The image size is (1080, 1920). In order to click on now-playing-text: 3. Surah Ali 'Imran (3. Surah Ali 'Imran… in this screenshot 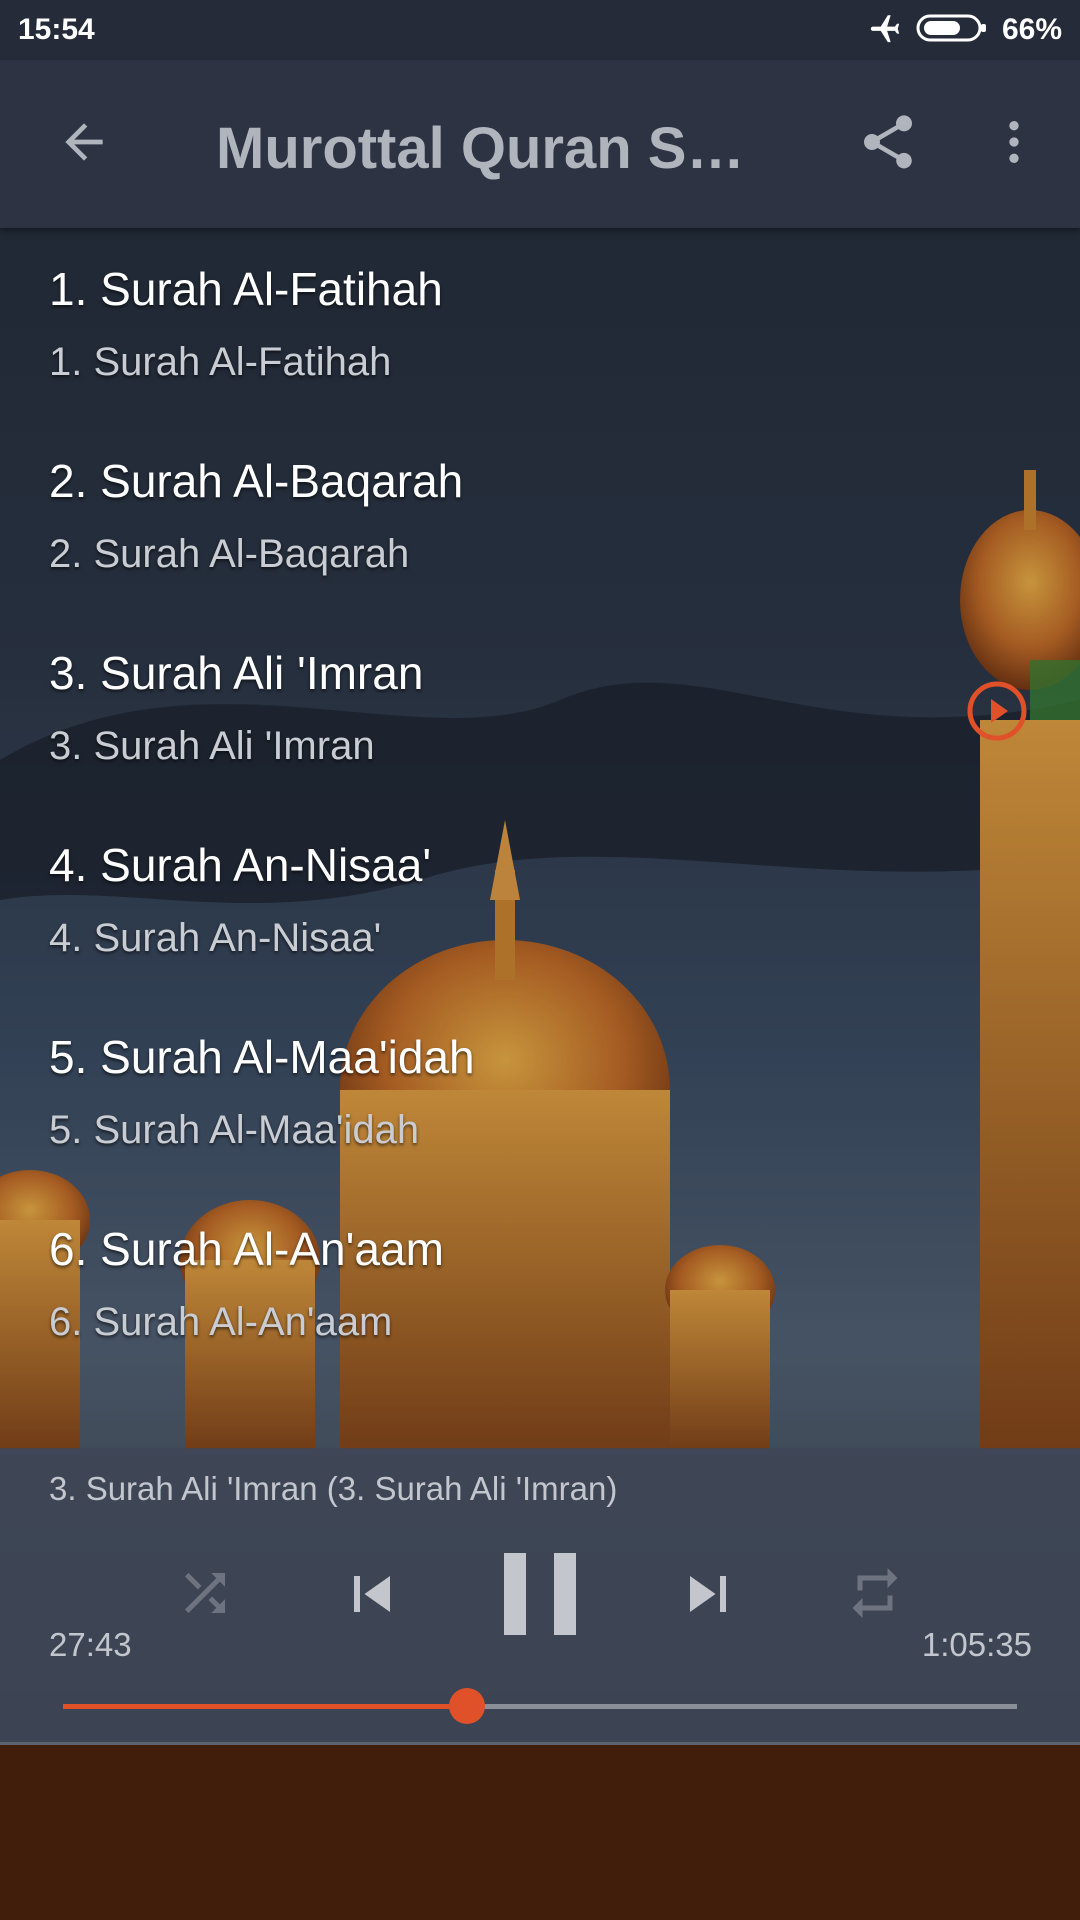, I will do `click(333, 1488)`.